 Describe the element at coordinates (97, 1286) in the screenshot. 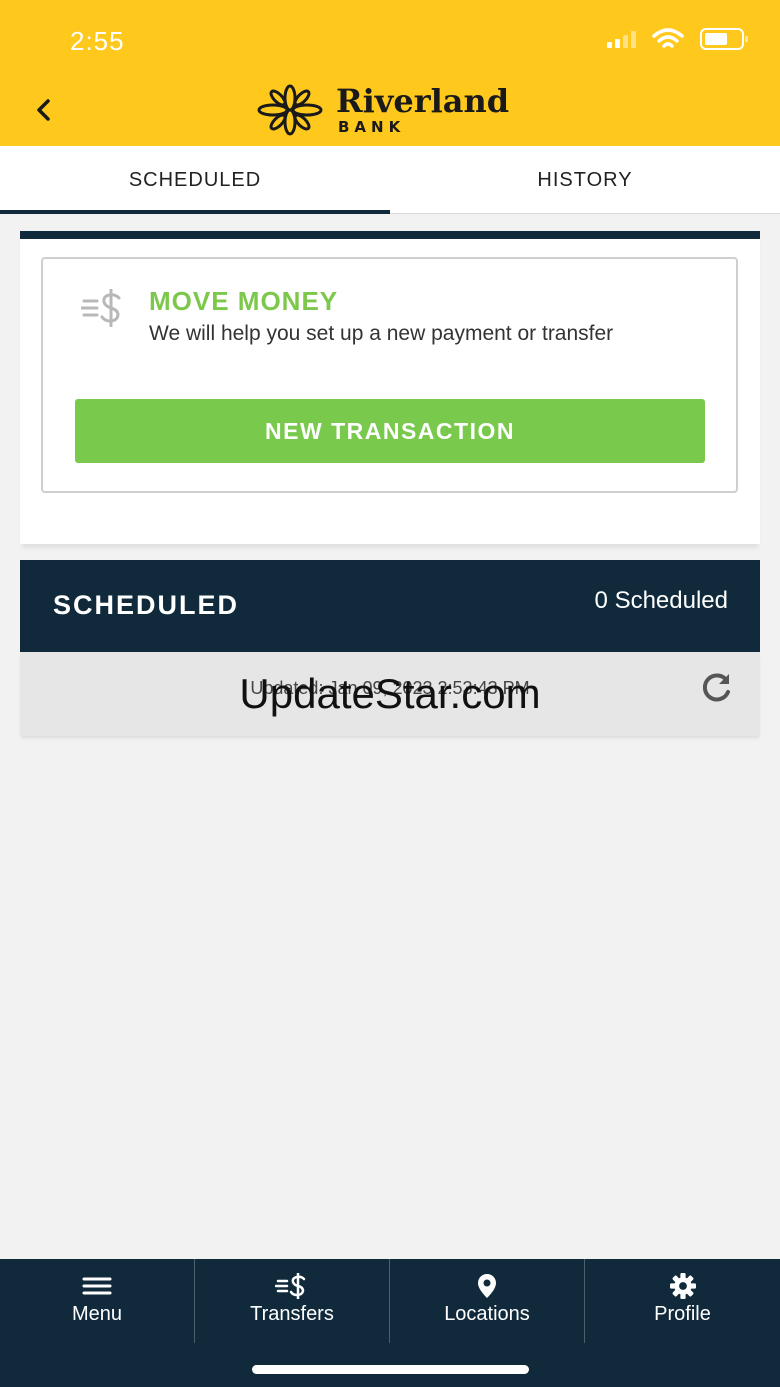

I see `menu-icon` at that location.